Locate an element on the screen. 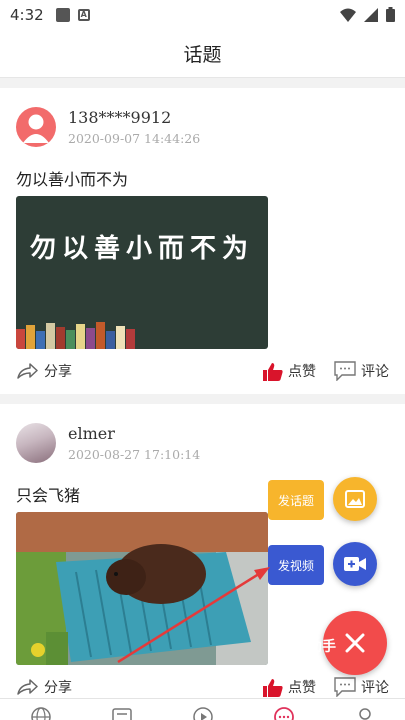  profile-icon is located at coordinates (365, 713).